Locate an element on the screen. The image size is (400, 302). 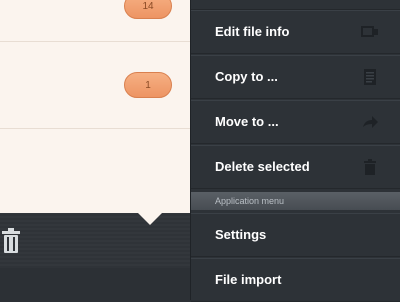
list-item: 14 is located at coordinates (95, 21).